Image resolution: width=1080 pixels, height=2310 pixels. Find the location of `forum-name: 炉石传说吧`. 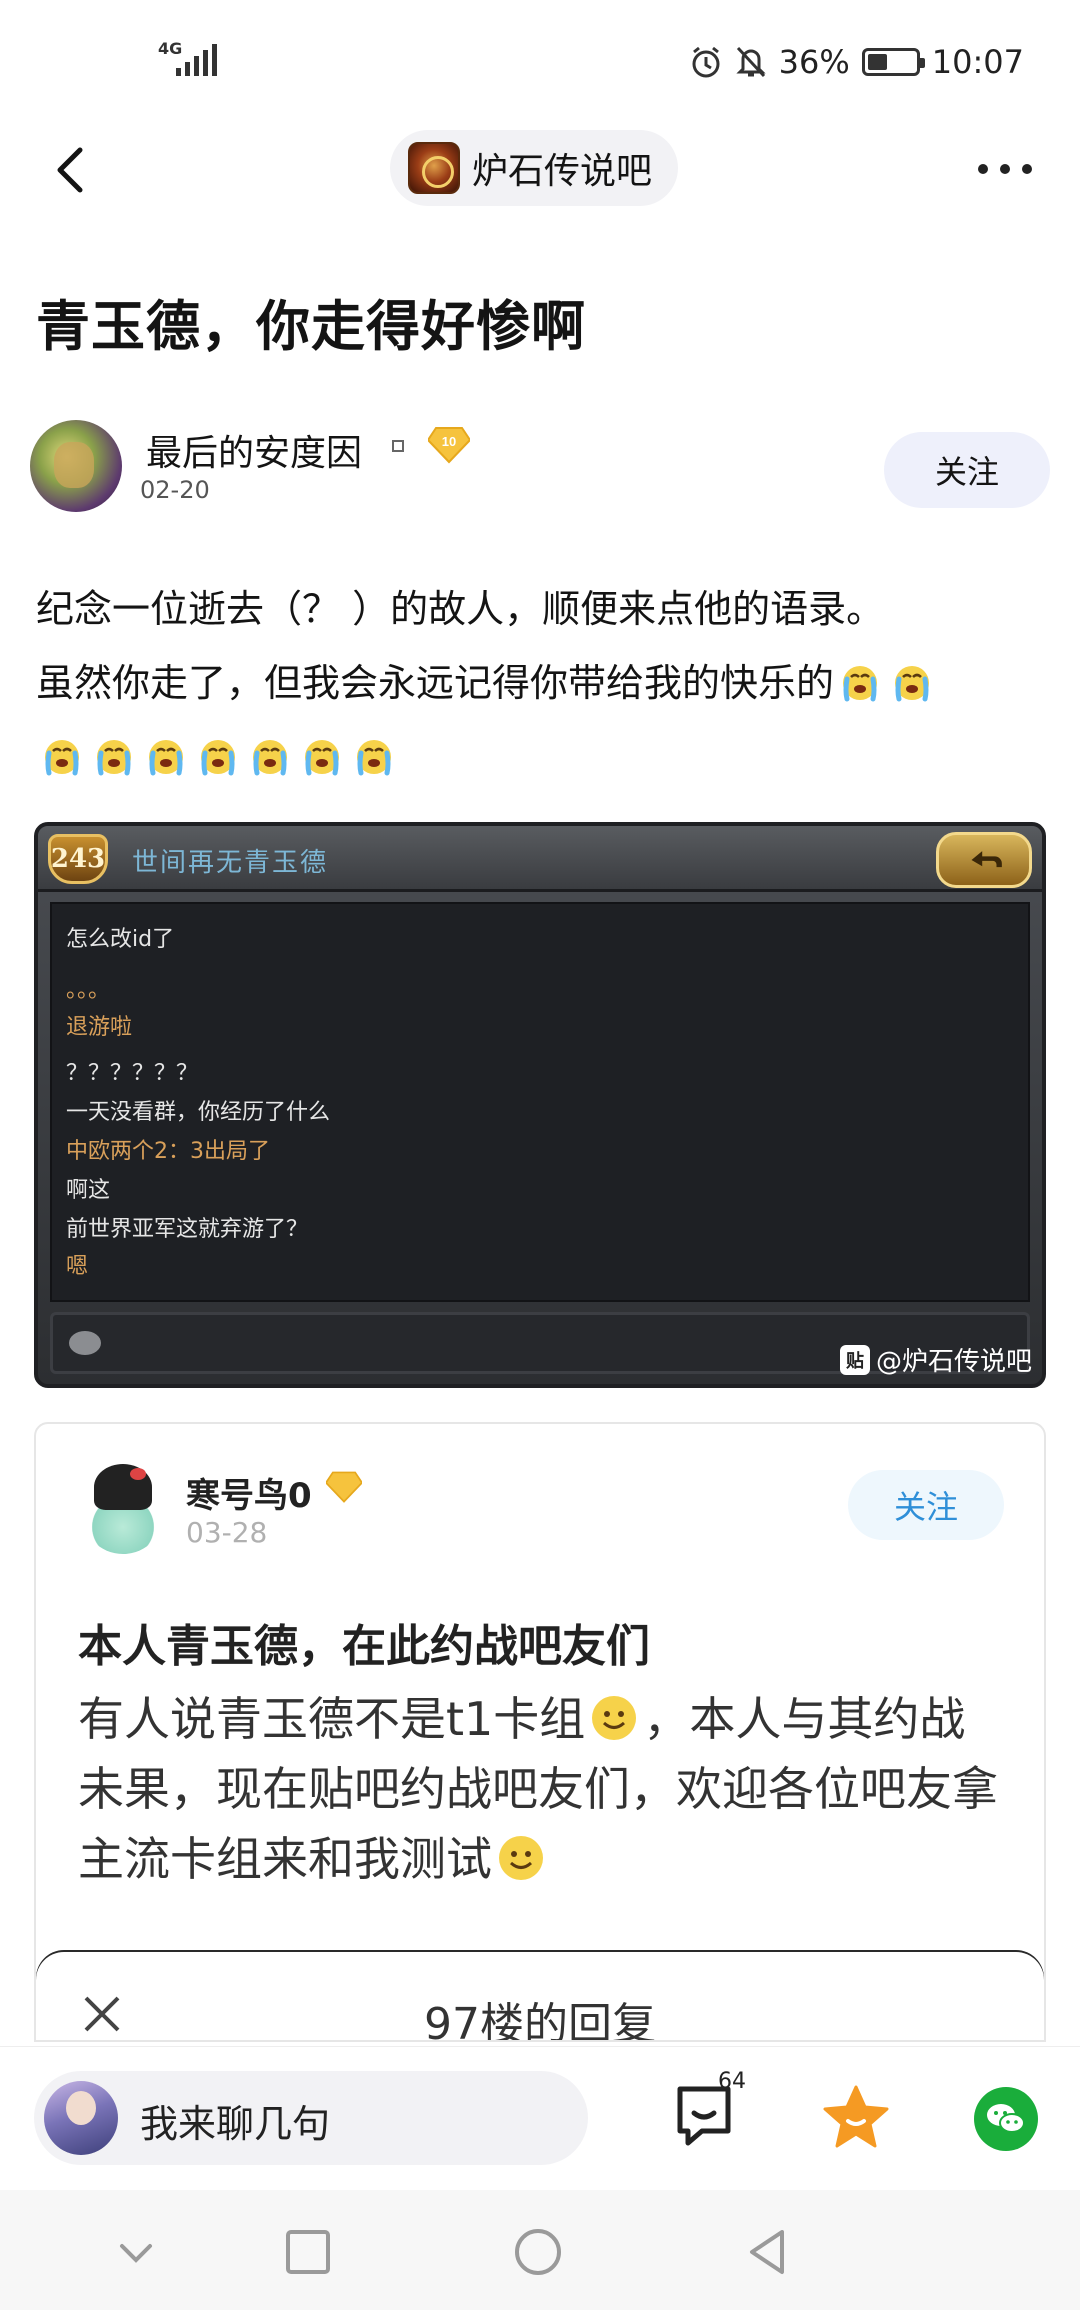

forum-name: 炉石传说吧 is located at coordinates (562, 171).